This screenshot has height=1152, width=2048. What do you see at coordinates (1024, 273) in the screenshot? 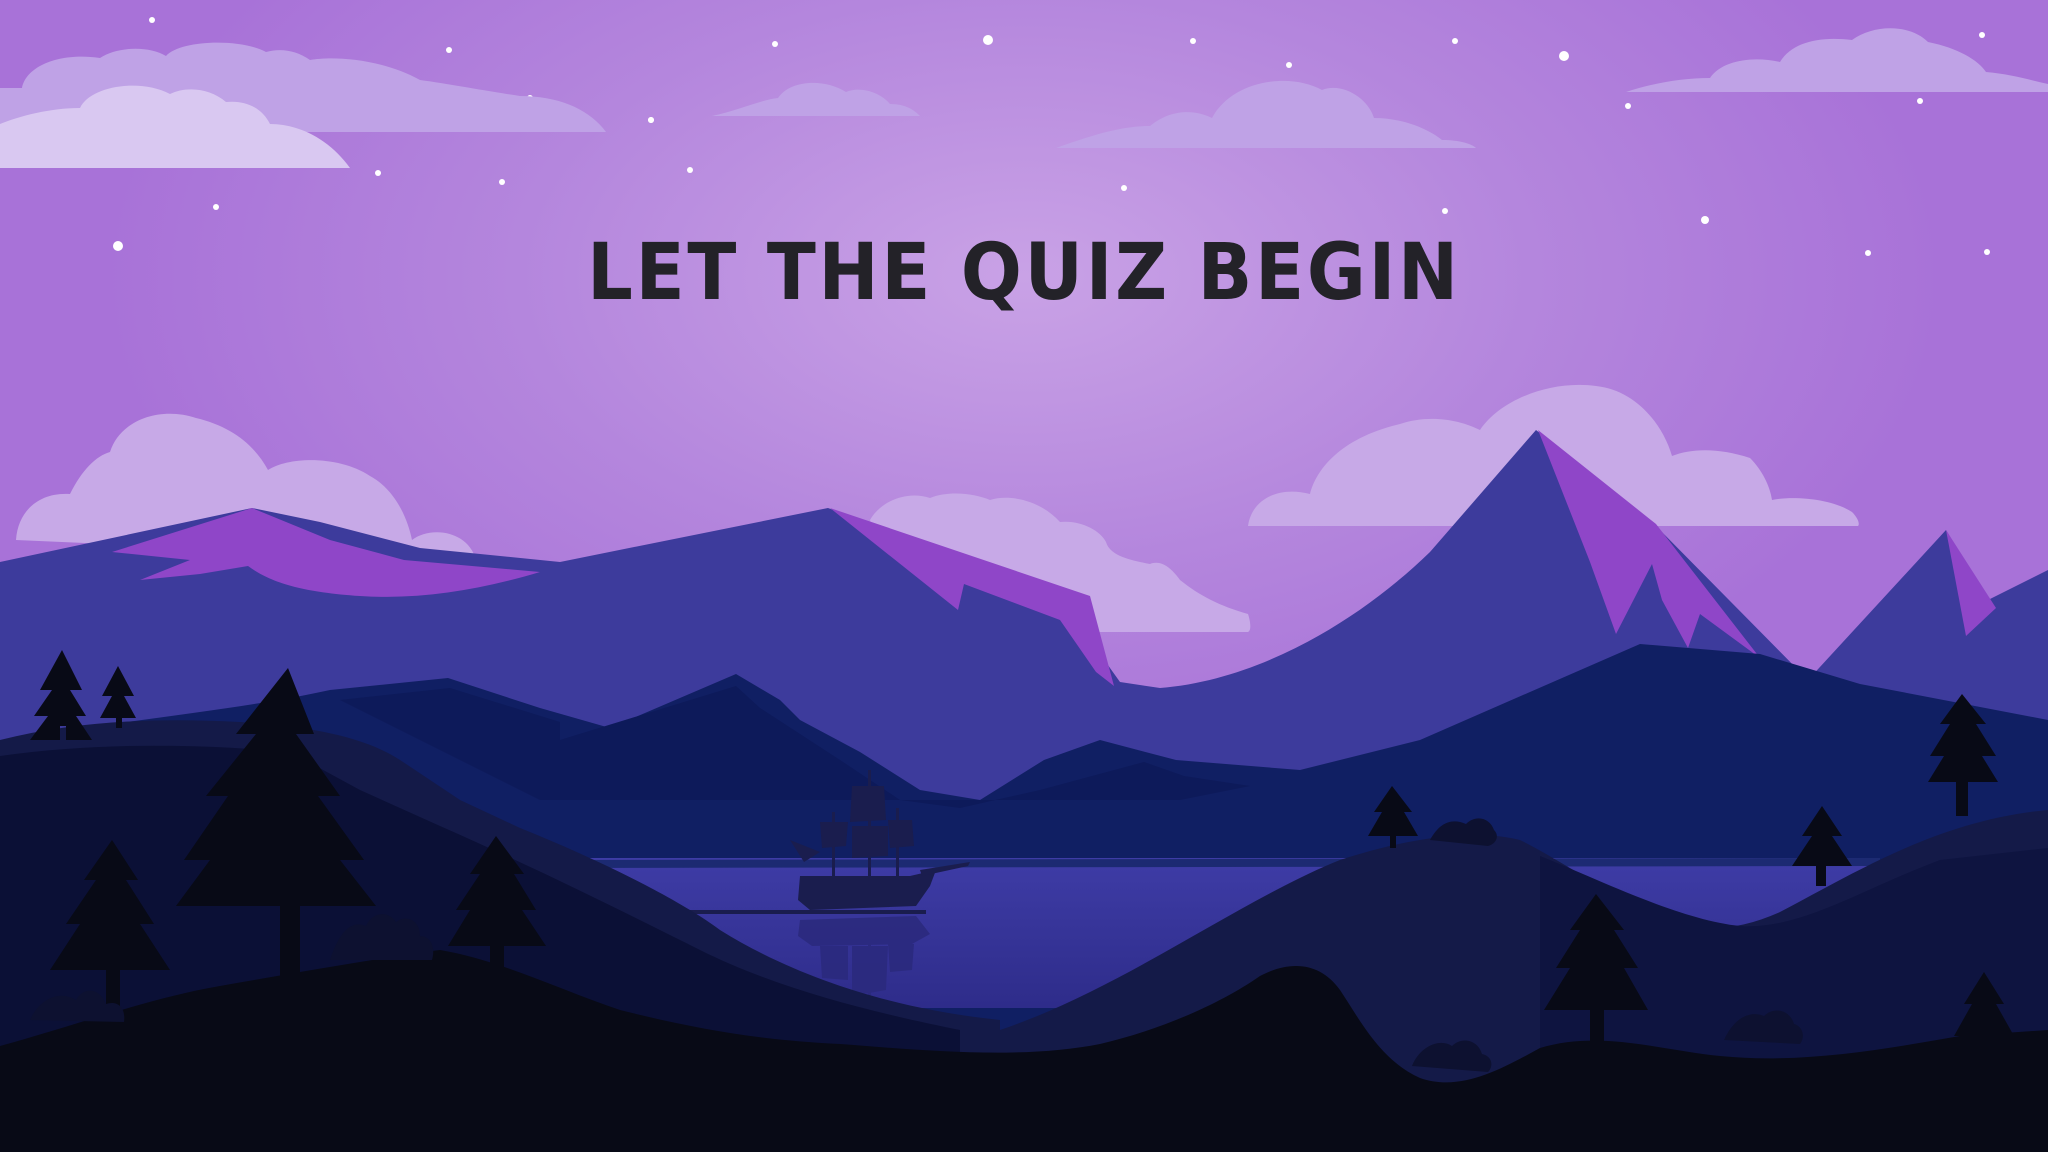
I see `page-title: LET THE QUIZ BEGIN` at bounding box center [1024, 273].